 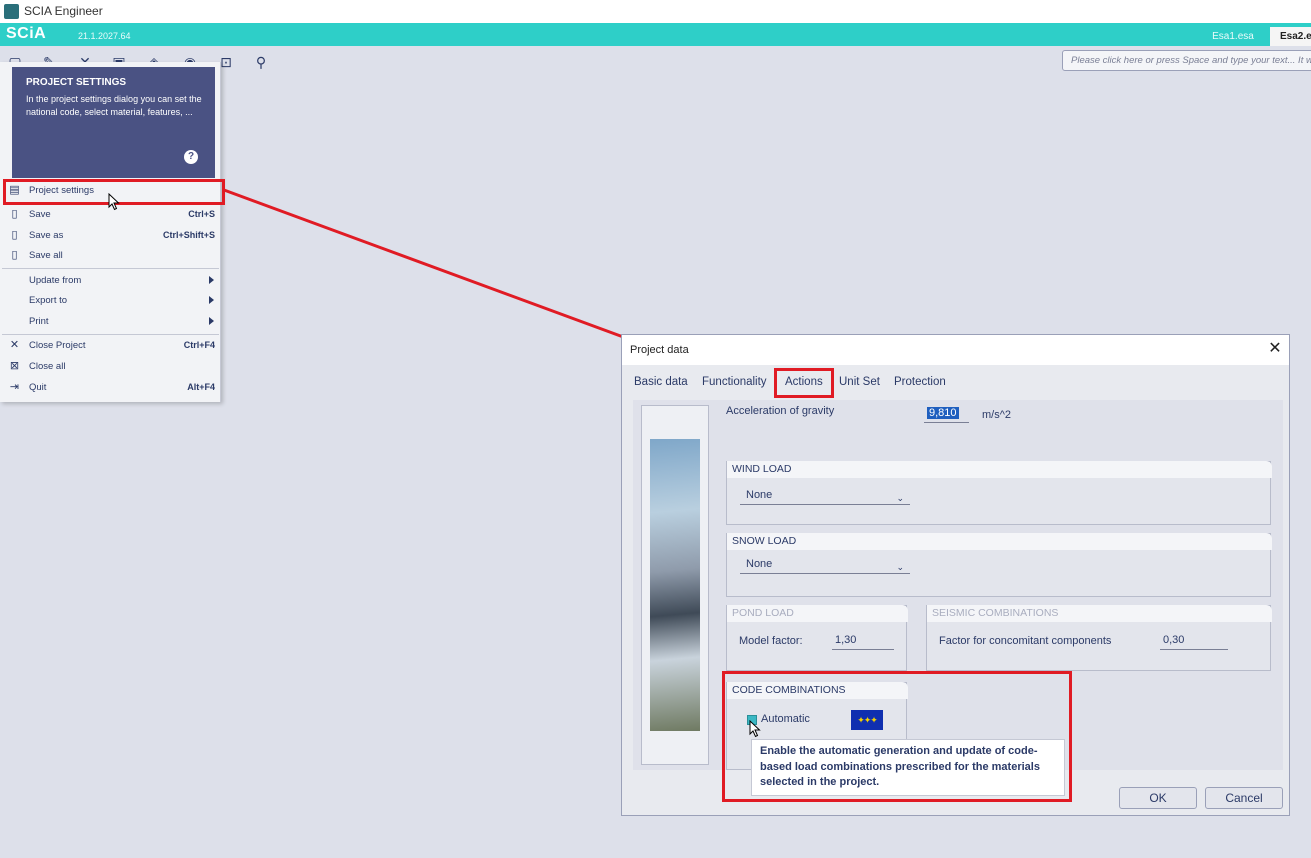 What do you see at coordinates (999, 541) in the screenshot?
I see `snow-load-title: SNOW LOAD` at bounding box center [999, 541].